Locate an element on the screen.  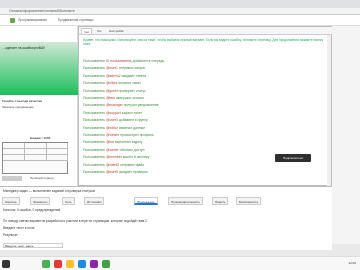
chat-message: Пользователь @editor изменил данные is located at coordinates (114, 128).